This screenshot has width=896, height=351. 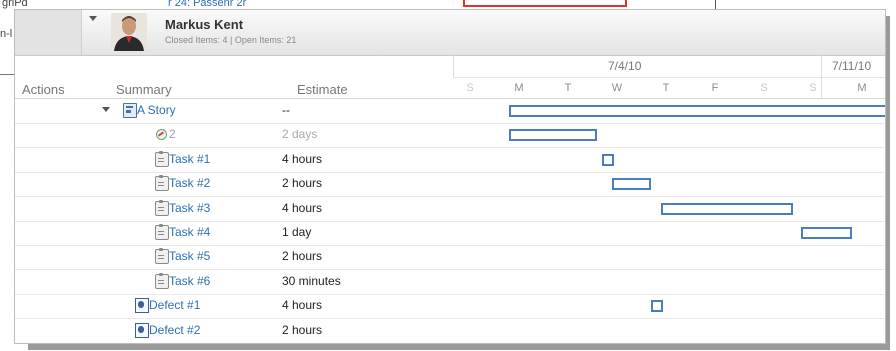 What do you see at coordinates (545, 3) in the screenshot?
I see `background-highlight-box` at bounding box center [545, 3].